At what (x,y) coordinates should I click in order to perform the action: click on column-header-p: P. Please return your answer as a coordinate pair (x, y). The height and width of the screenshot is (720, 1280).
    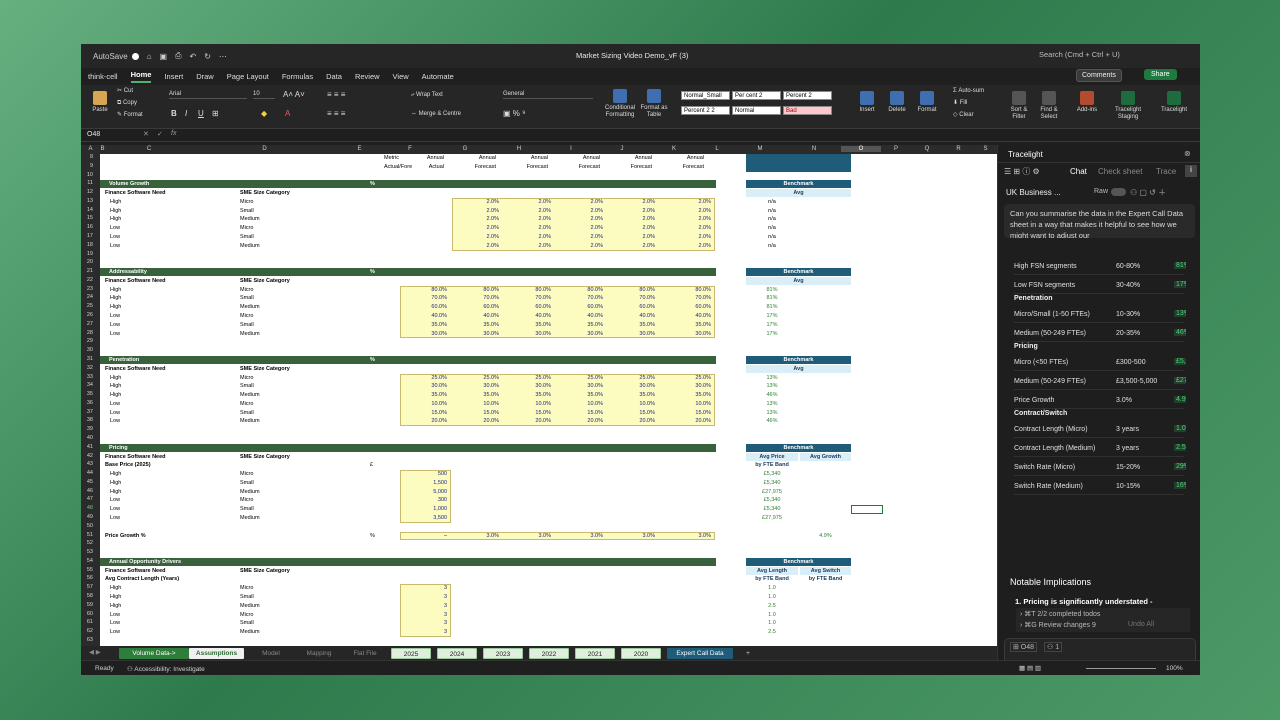
    Looking at the image, I should click on (896, 149).